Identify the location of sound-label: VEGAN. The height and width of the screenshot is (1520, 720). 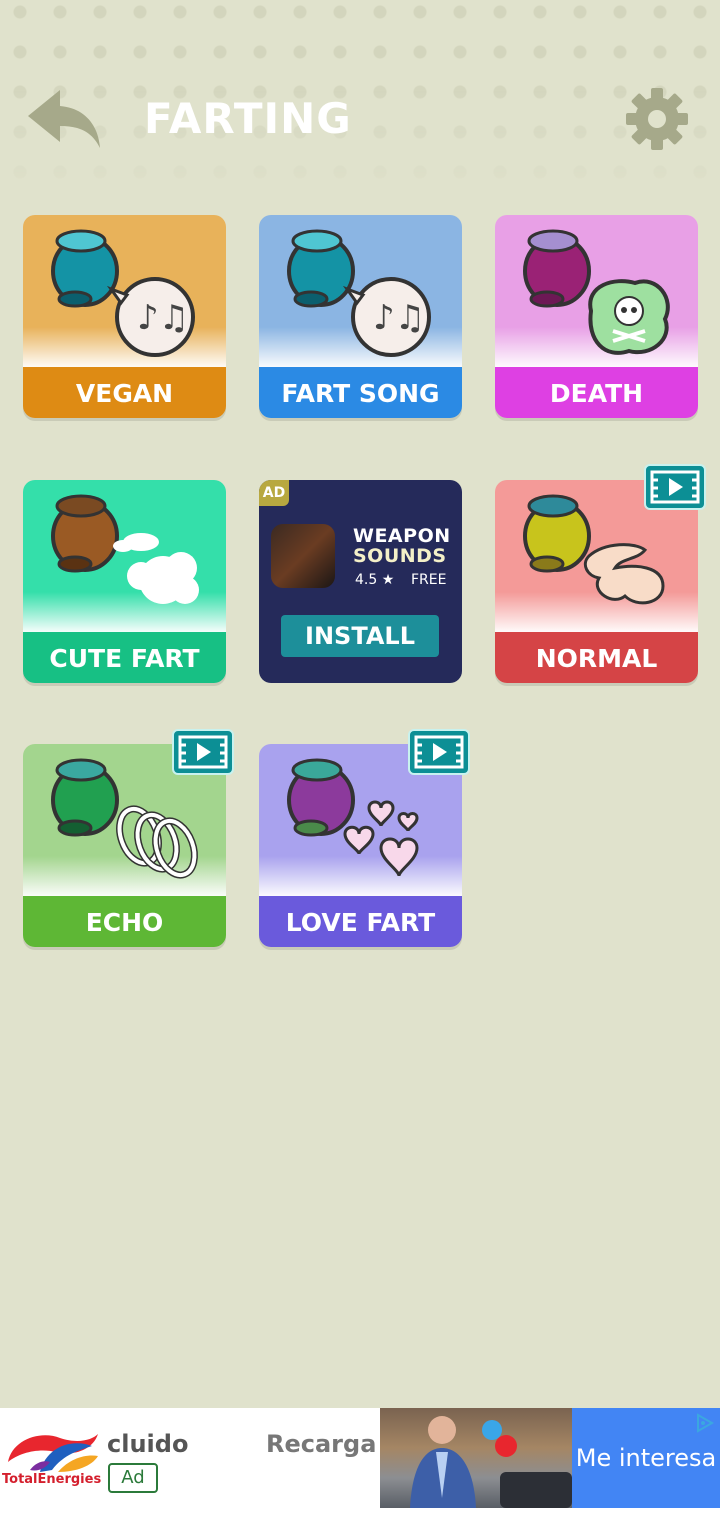
(124, 392).